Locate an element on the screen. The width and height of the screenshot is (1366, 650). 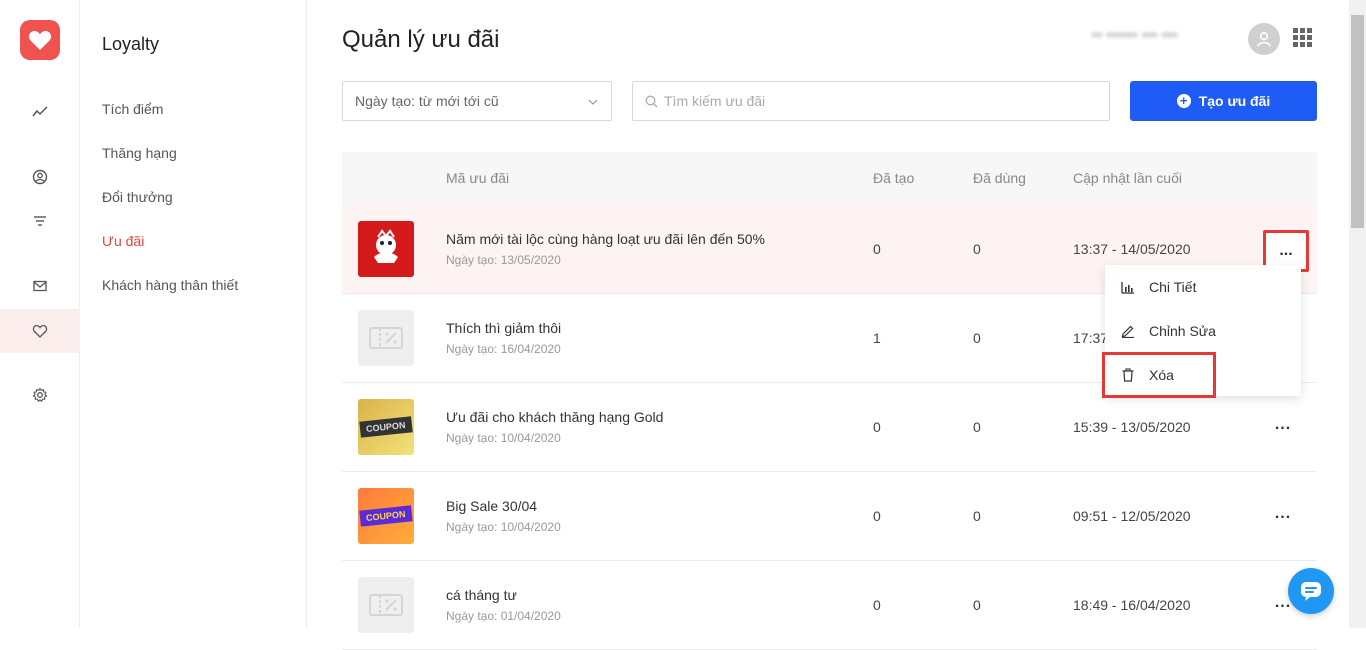
scrollbar is located at coordinates (1357, 314).